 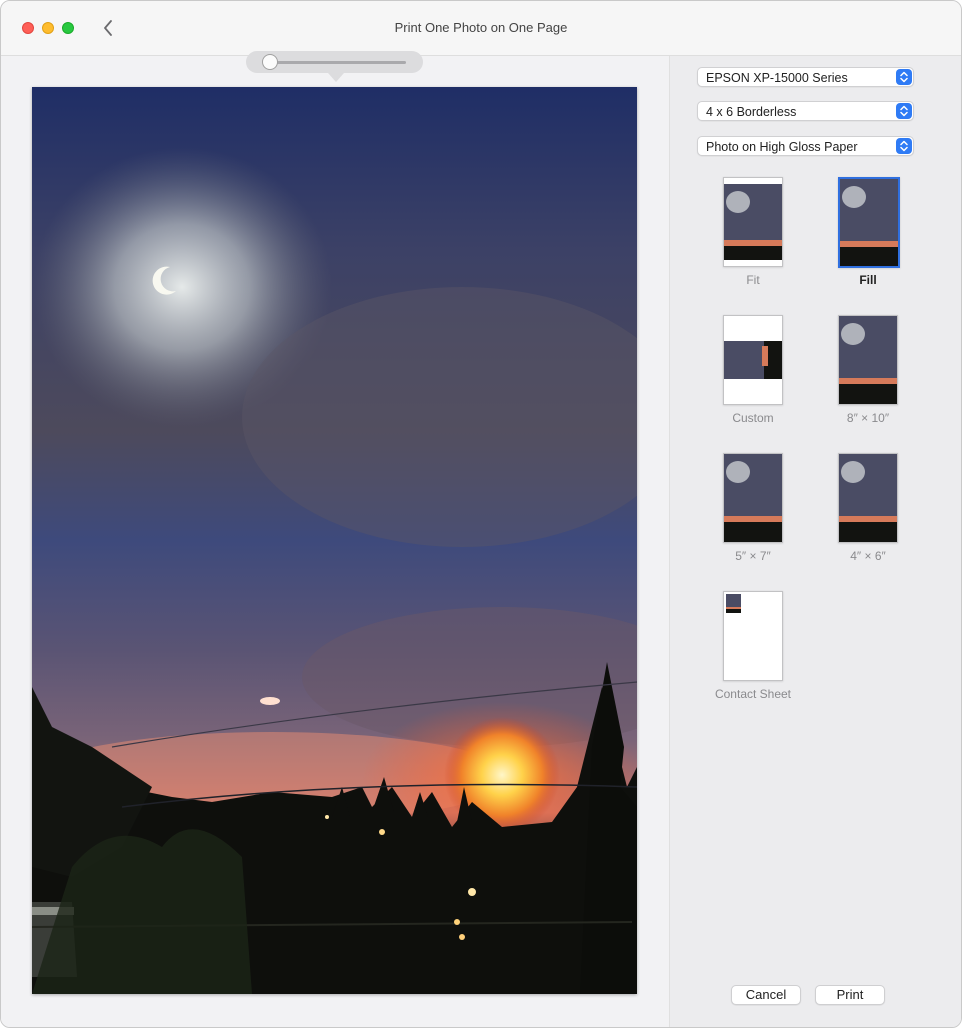 I want to click on paper-type-popup: Photo on High Gloss Paper, so click(x=805, y=146).